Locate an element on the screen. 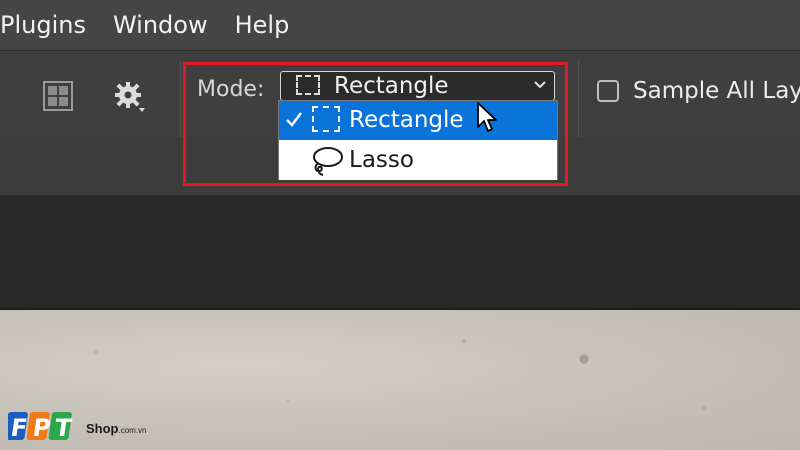 This screenshot has height=450, width=800. sample-all-layers-checkbox is located at coordinates (608, 91).